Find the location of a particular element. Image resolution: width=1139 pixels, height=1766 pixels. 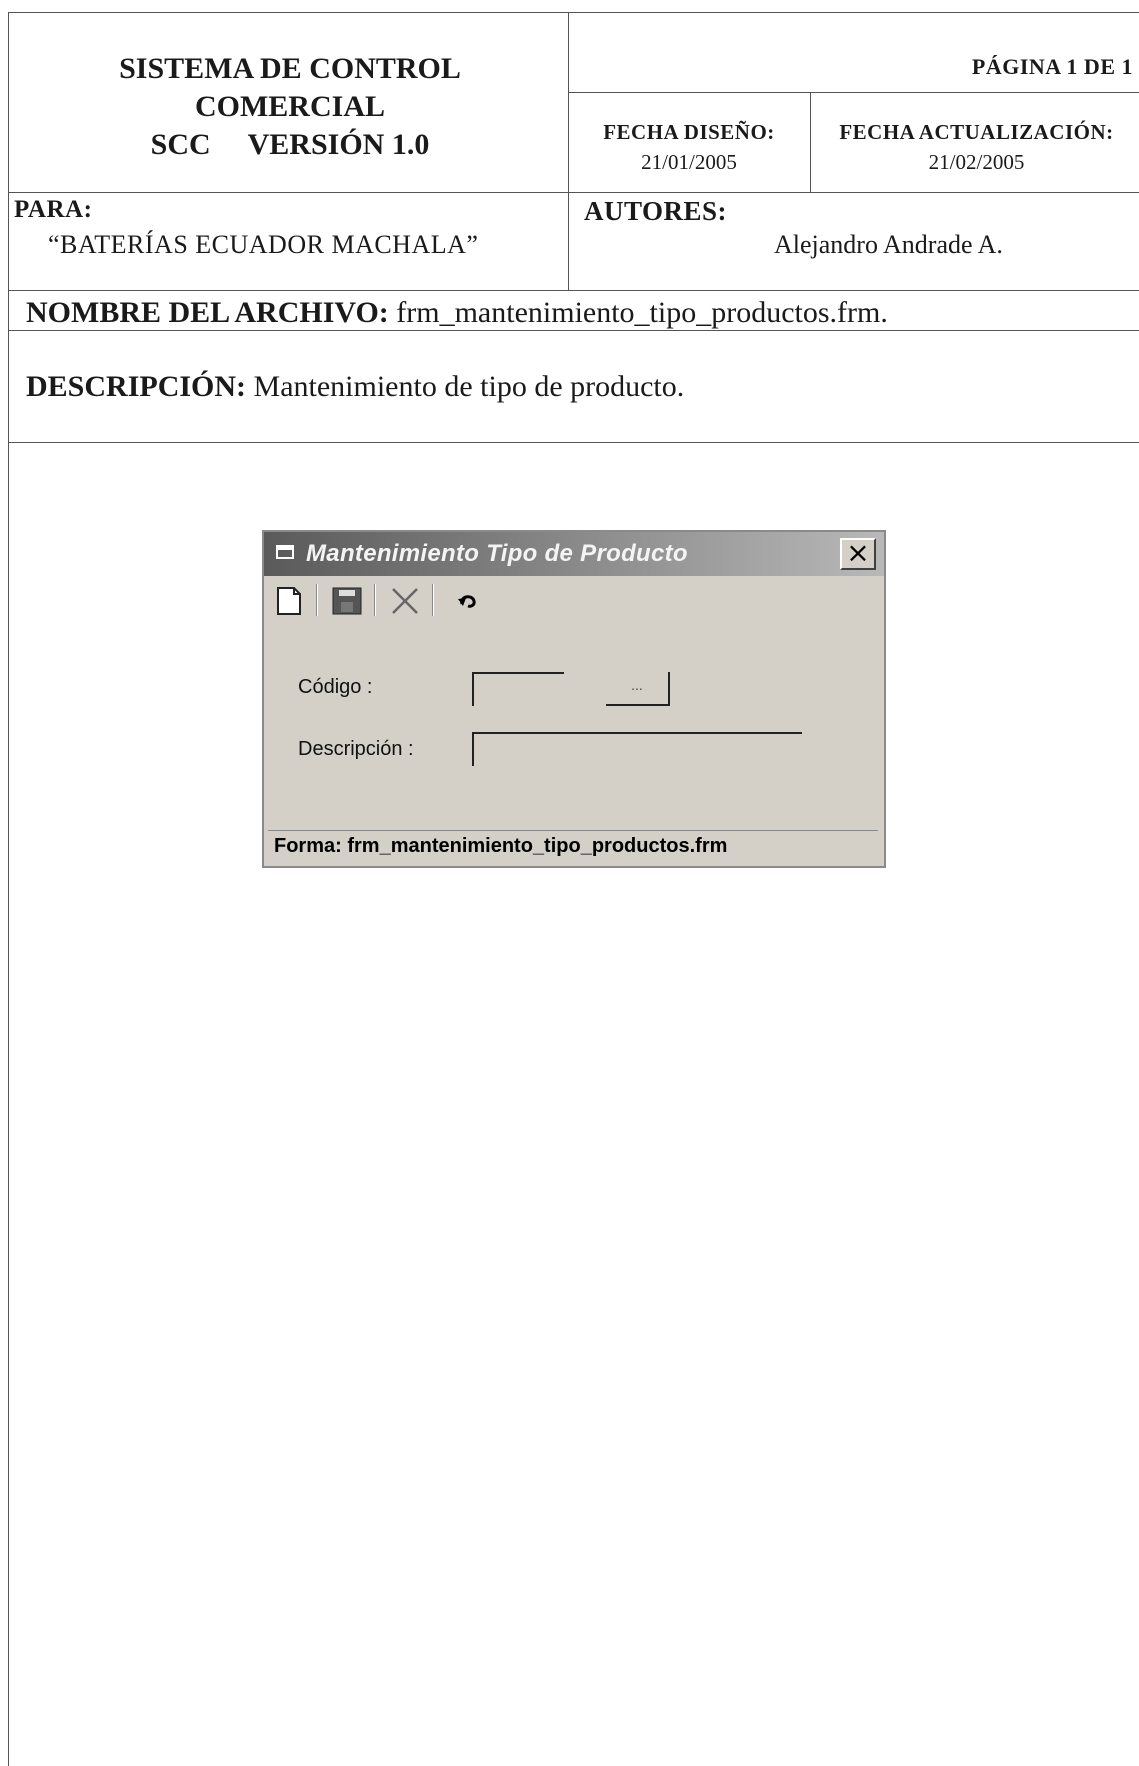

undo-button is located at coordinates (469, 601).